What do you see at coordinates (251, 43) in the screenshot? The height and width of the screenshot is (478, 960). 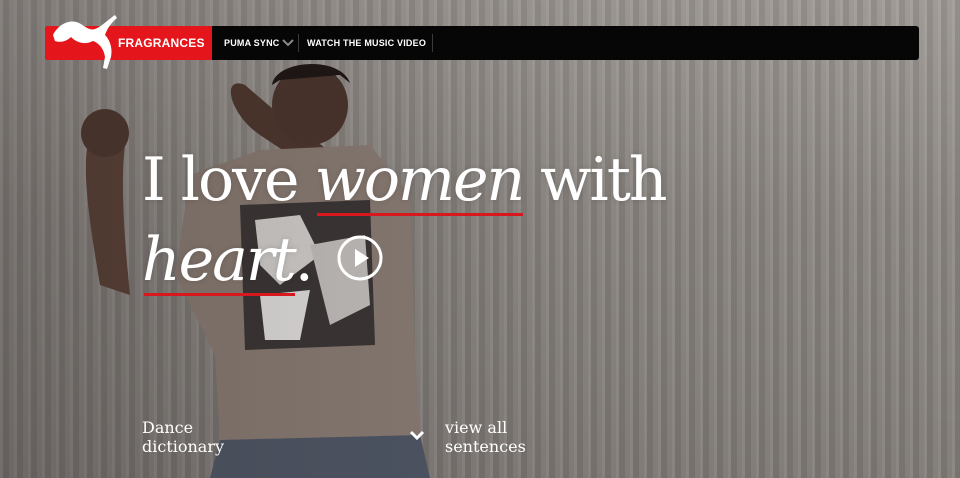 I see `nav-item-puma-sync: PUMA SYNC` at bounding box center [251, 43].